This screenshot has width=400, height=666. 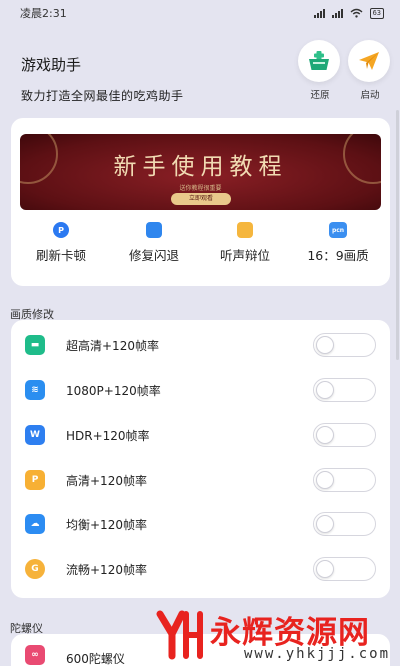 What do you see at coordinates (108, 436) in the screenshot?
I see `quality-row-label: HDR+120帧率` at bounding box center [108, 436].